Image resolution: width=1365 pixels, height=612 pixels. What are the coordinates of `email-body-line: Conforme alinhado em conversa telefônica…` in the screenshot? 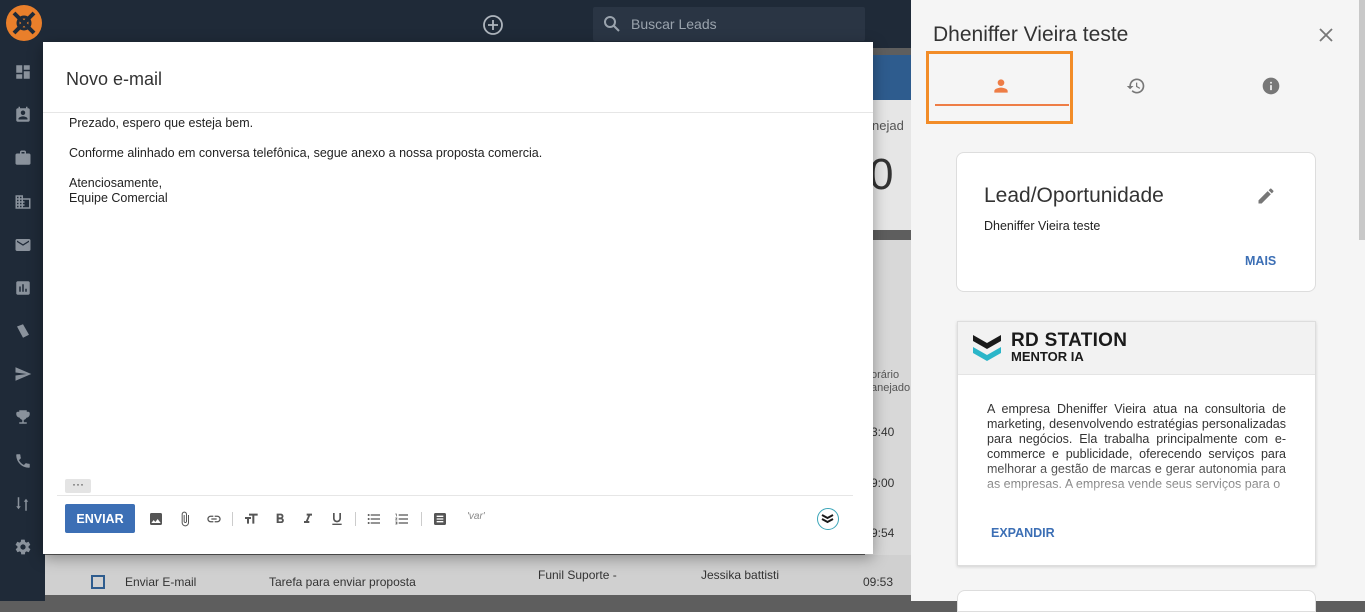 It's located at (306, 153).